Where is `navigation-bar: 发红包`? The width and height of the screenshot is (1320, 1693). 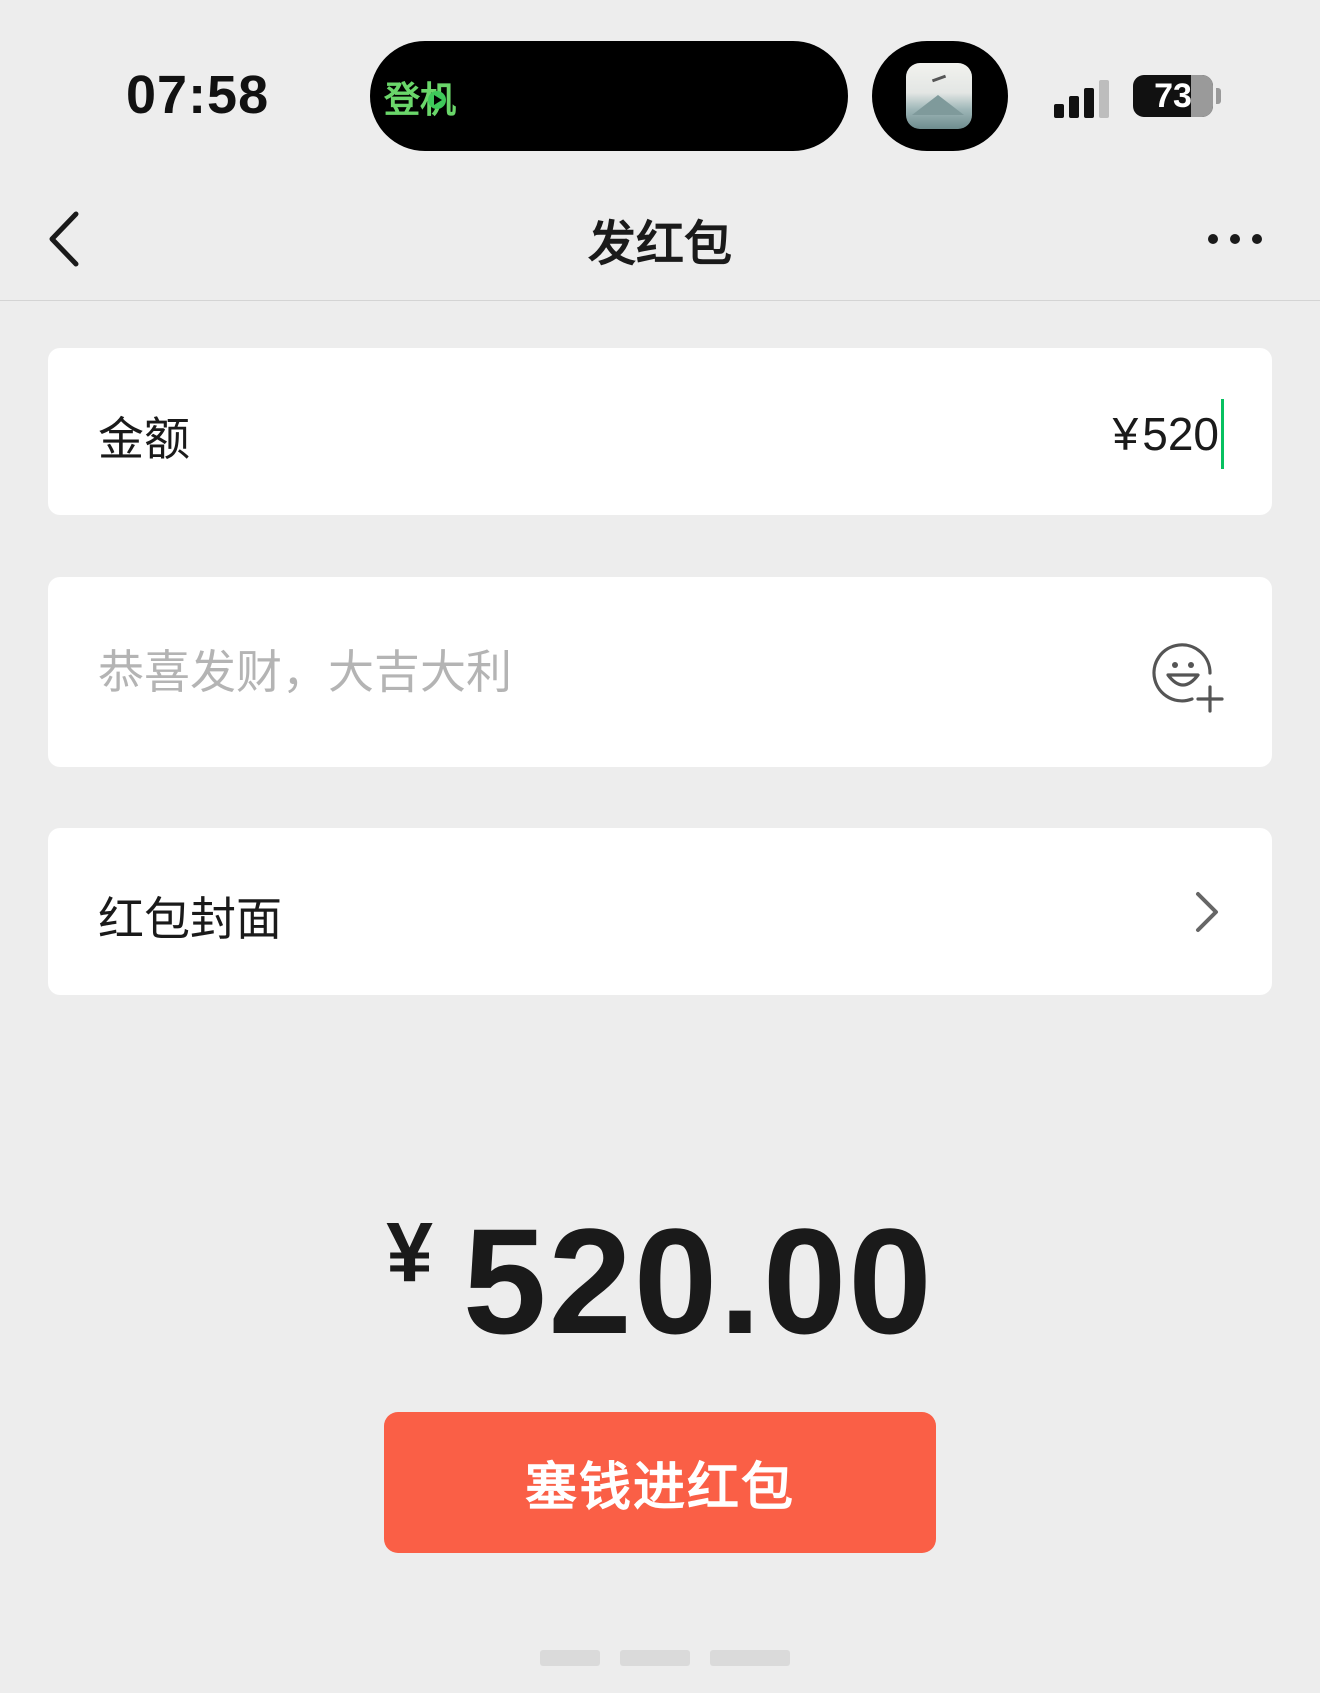
navigation-bar: 发红包 is located at coordinates (660, 240).